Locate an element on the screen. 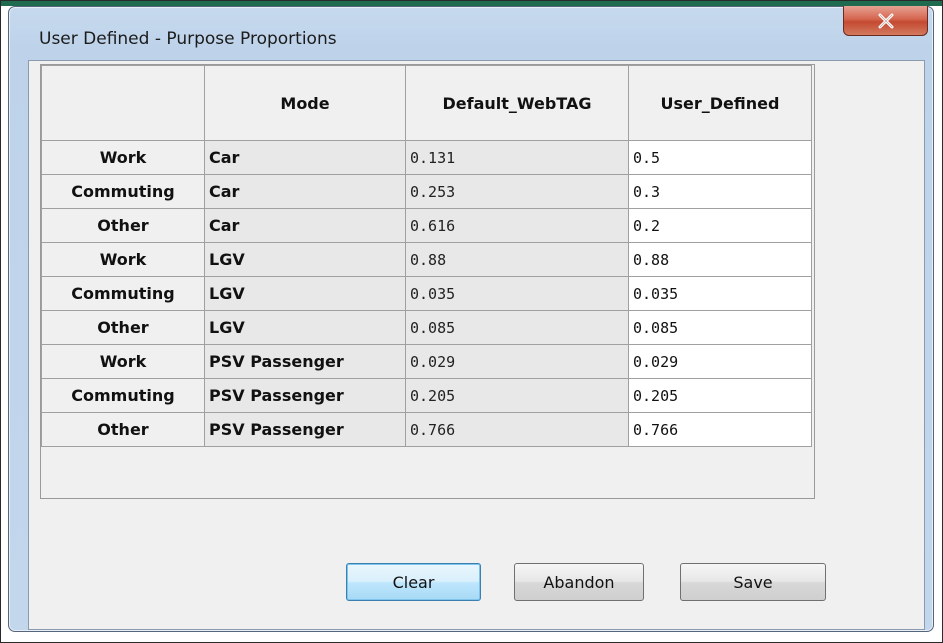  cell-default-webtag: 0.131 is located at coordinates (517, 157).